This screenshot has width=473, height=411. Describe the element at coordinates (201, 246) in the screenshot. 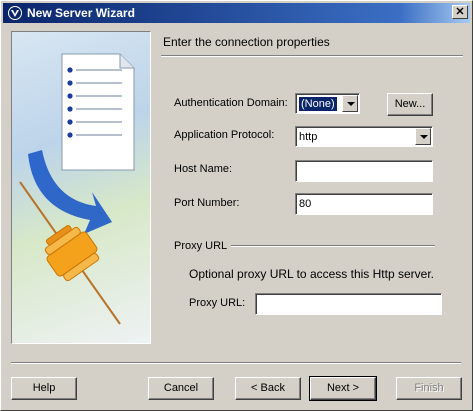

I see `proxy-group-title: Proxy URL` at that location.